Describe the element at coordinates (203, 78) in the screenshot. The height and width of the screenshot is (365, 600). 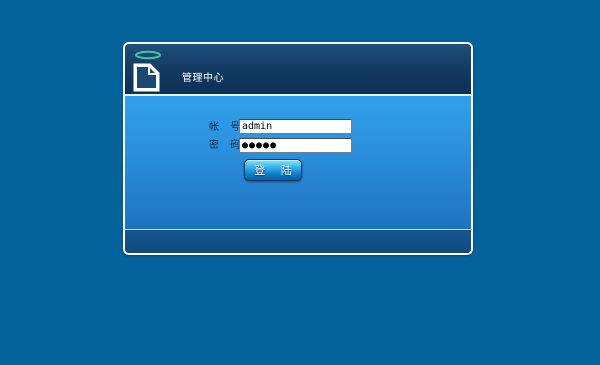
I see `panel-title: 管理中心` at that location.